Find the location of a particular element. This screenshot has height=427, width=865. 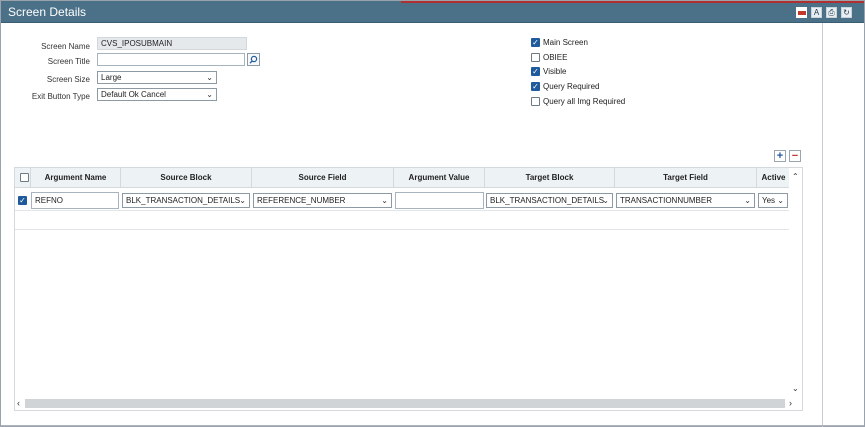

active-select: Yes ⌄ is located at coordinates (773, 200).